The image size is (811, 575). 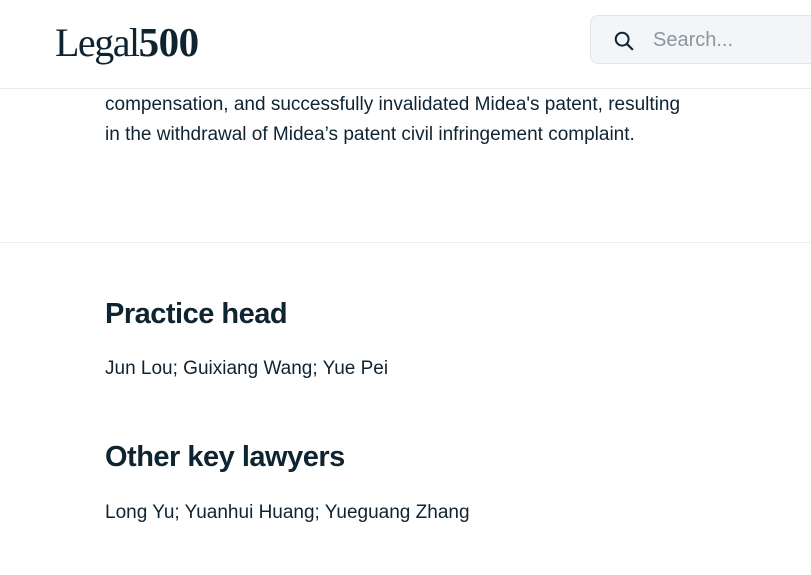 I want to click on legal500-logo: Legal 500, so click(x=127, y=42).